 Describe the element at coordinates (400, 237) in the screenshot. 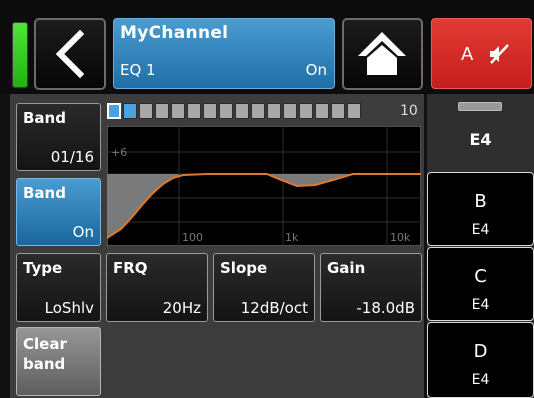

I see `graph-x-label-10k: 10k` at that location.